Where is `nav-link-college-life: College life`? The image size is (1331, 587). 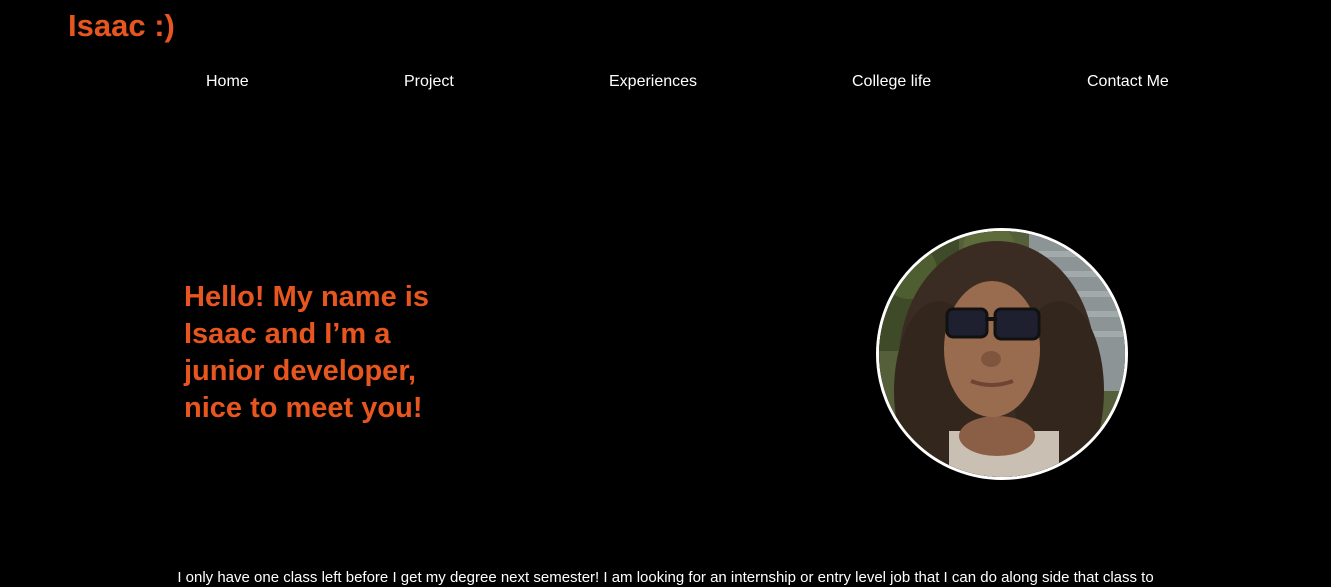 nav-link-college-life: College life is located at coordinates (891, 81).